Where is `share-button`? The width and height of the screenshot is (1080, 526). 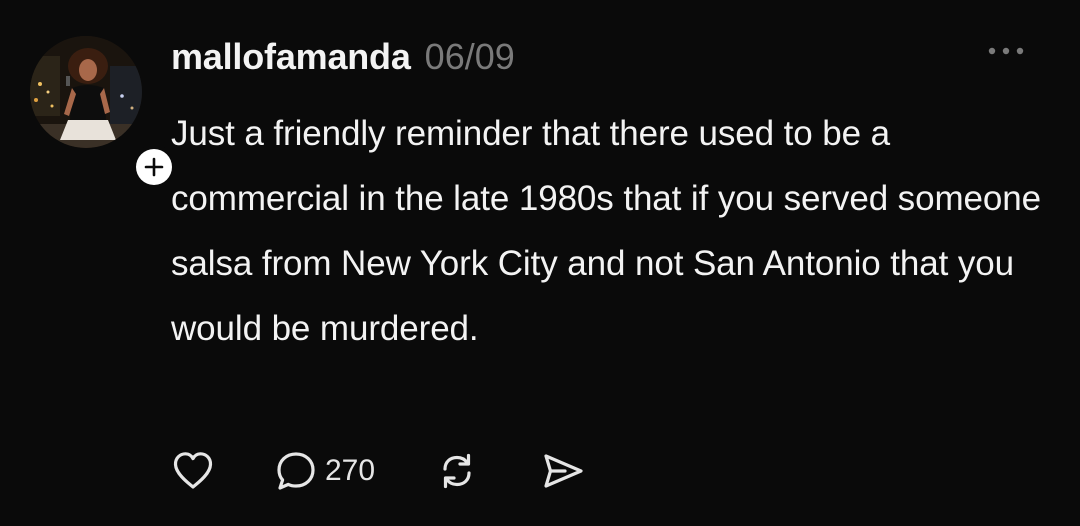
share-button is located at coordinates (563, 471).